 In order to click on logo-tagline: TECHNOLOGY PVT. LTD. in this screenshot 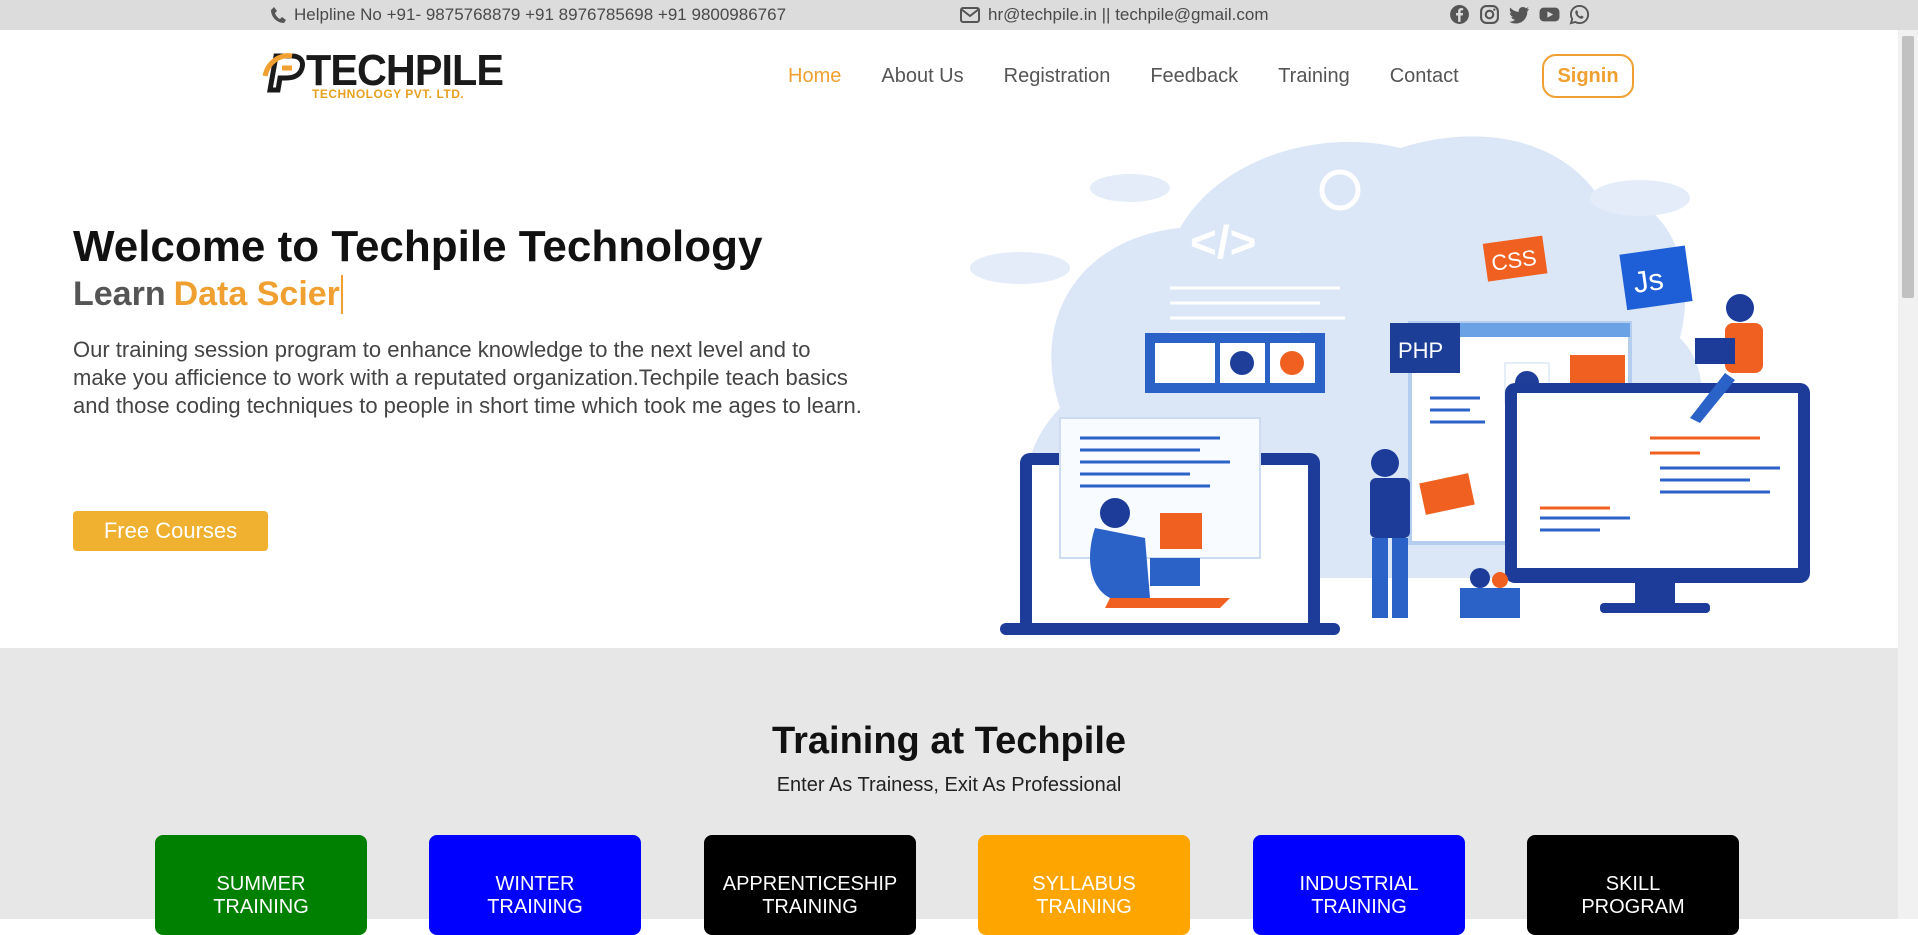, I will do `click(388, 94)`.